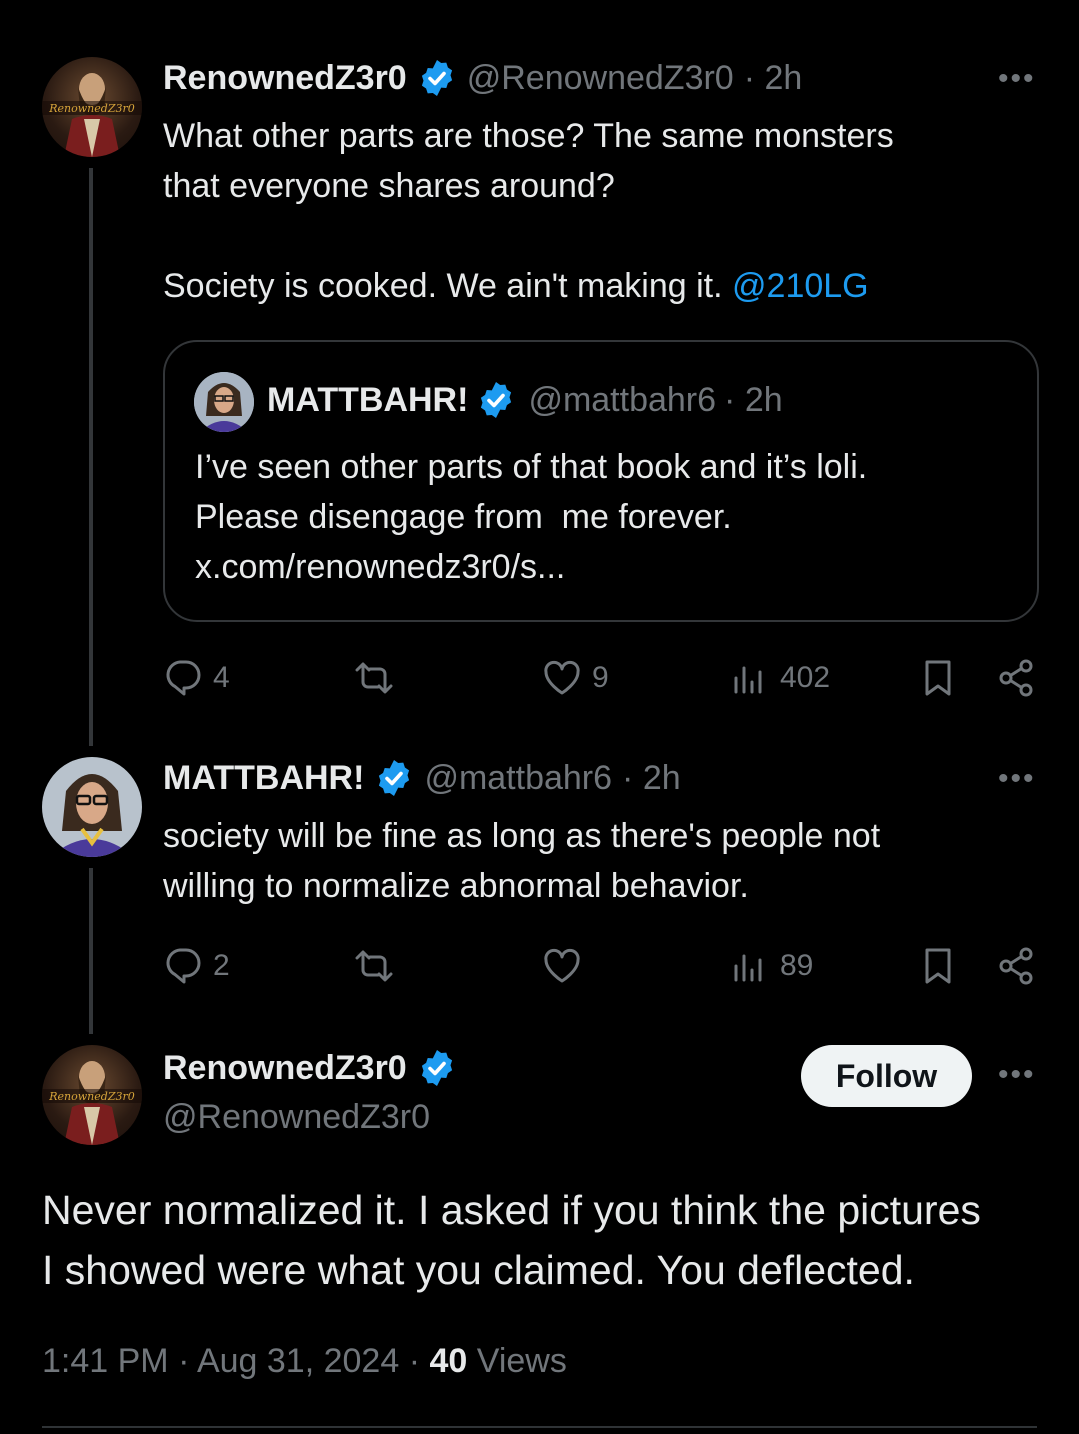  I want to click on divider, so click(539, 1427).